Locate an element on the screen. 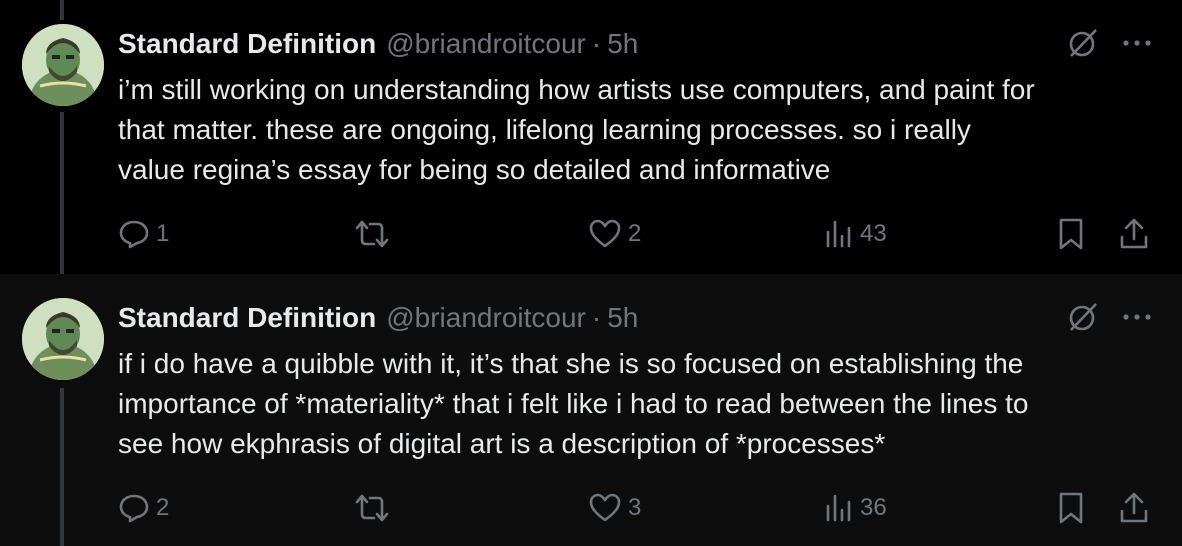  like-button: 3 is located at coordinates (614, 508).